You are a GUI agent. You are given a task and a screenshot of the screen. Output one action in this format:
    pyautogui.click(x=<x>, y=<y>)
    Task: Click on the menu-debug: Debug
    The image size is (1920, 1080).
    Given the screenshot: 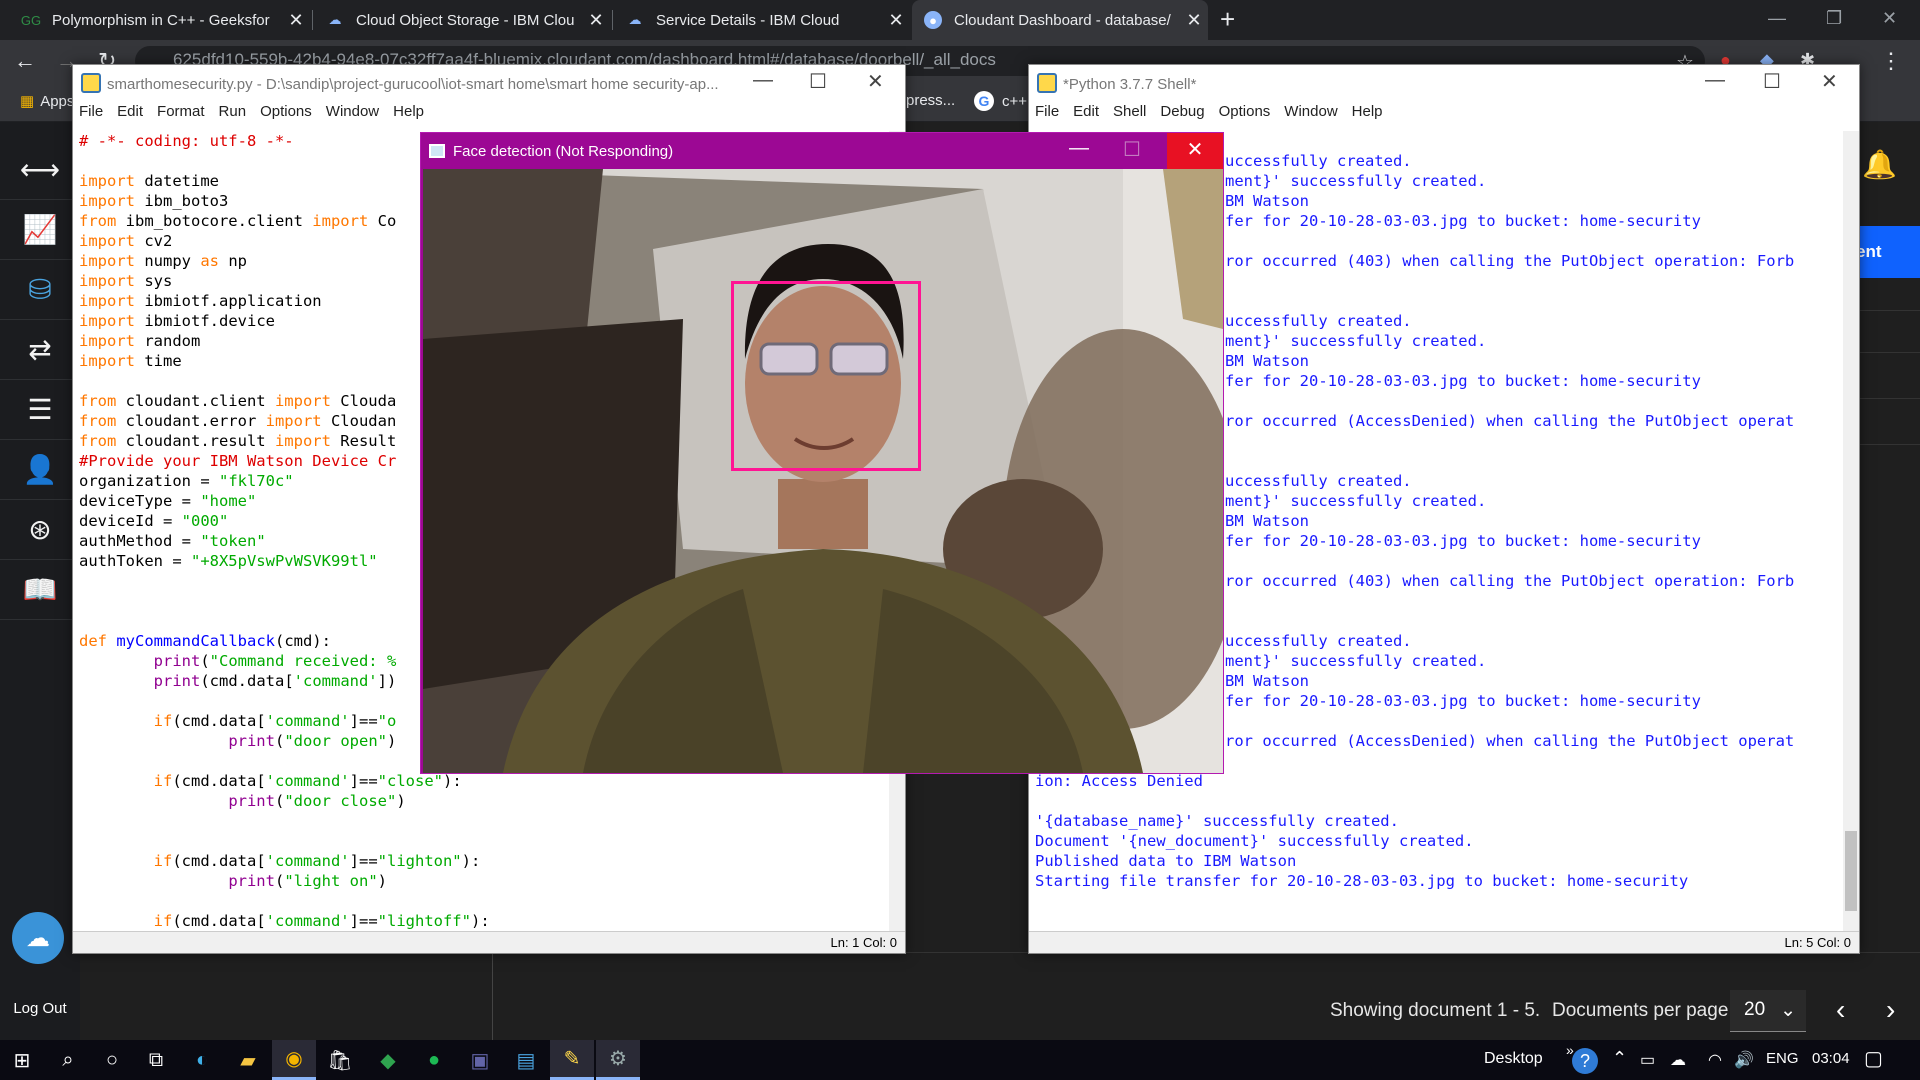 What is the action you would take?
    pyautogui.click(x=1182, y=116)
    